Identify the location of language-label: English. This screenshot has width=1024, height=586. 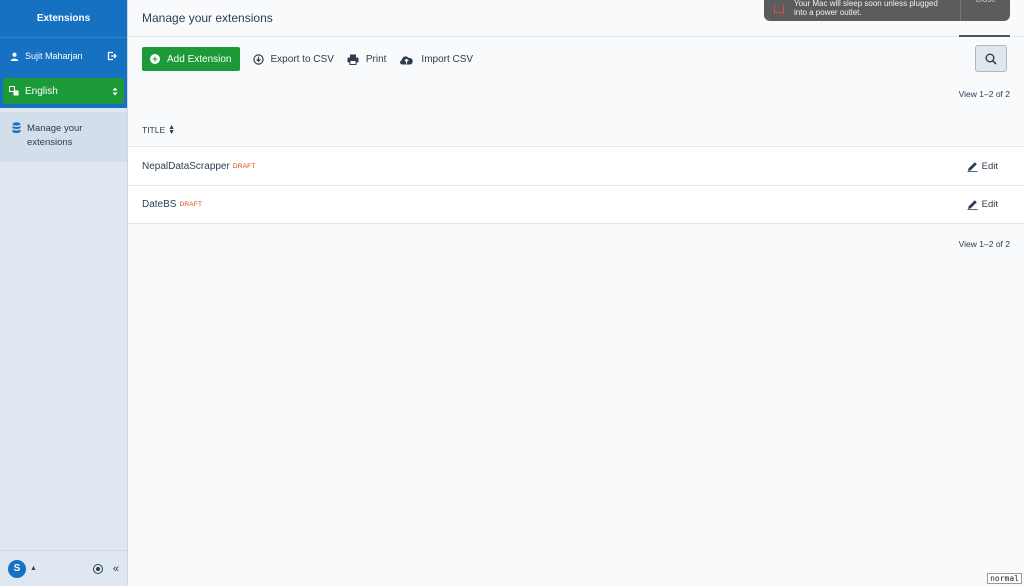
(41, 91).